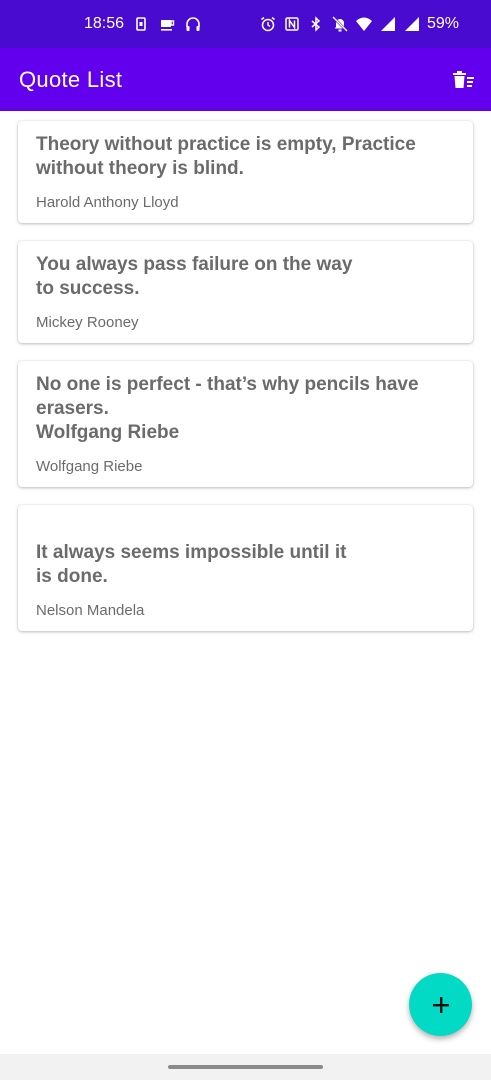 The width and height of the screenshot is (491, 1080). I want to click on navigation-bar, so click(245, 1067).